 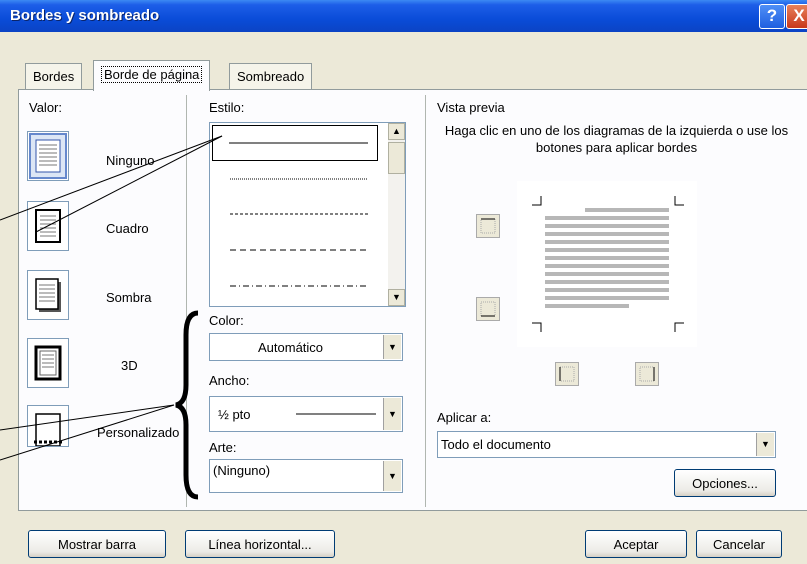 I want to click on left-border-button, so click(x=567, y=374).